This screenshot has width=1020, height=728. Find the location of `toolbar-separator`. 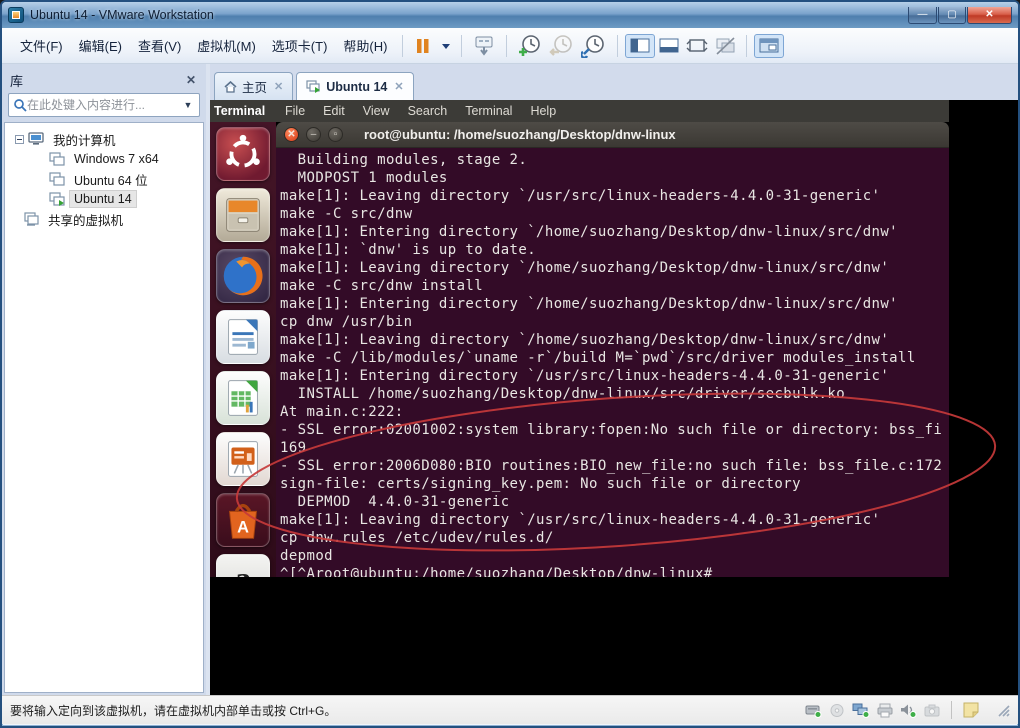

toolbar-separator is located at coordinates (462, 45).